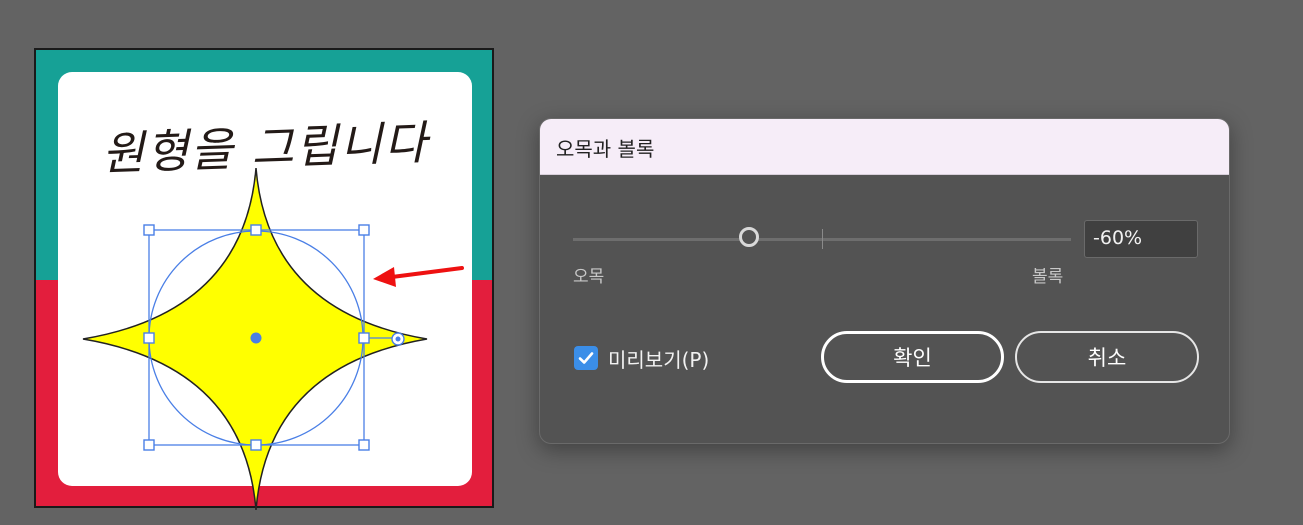 The image size is (1303, 525). I want to click on rotate-handle, so click(398, 339).